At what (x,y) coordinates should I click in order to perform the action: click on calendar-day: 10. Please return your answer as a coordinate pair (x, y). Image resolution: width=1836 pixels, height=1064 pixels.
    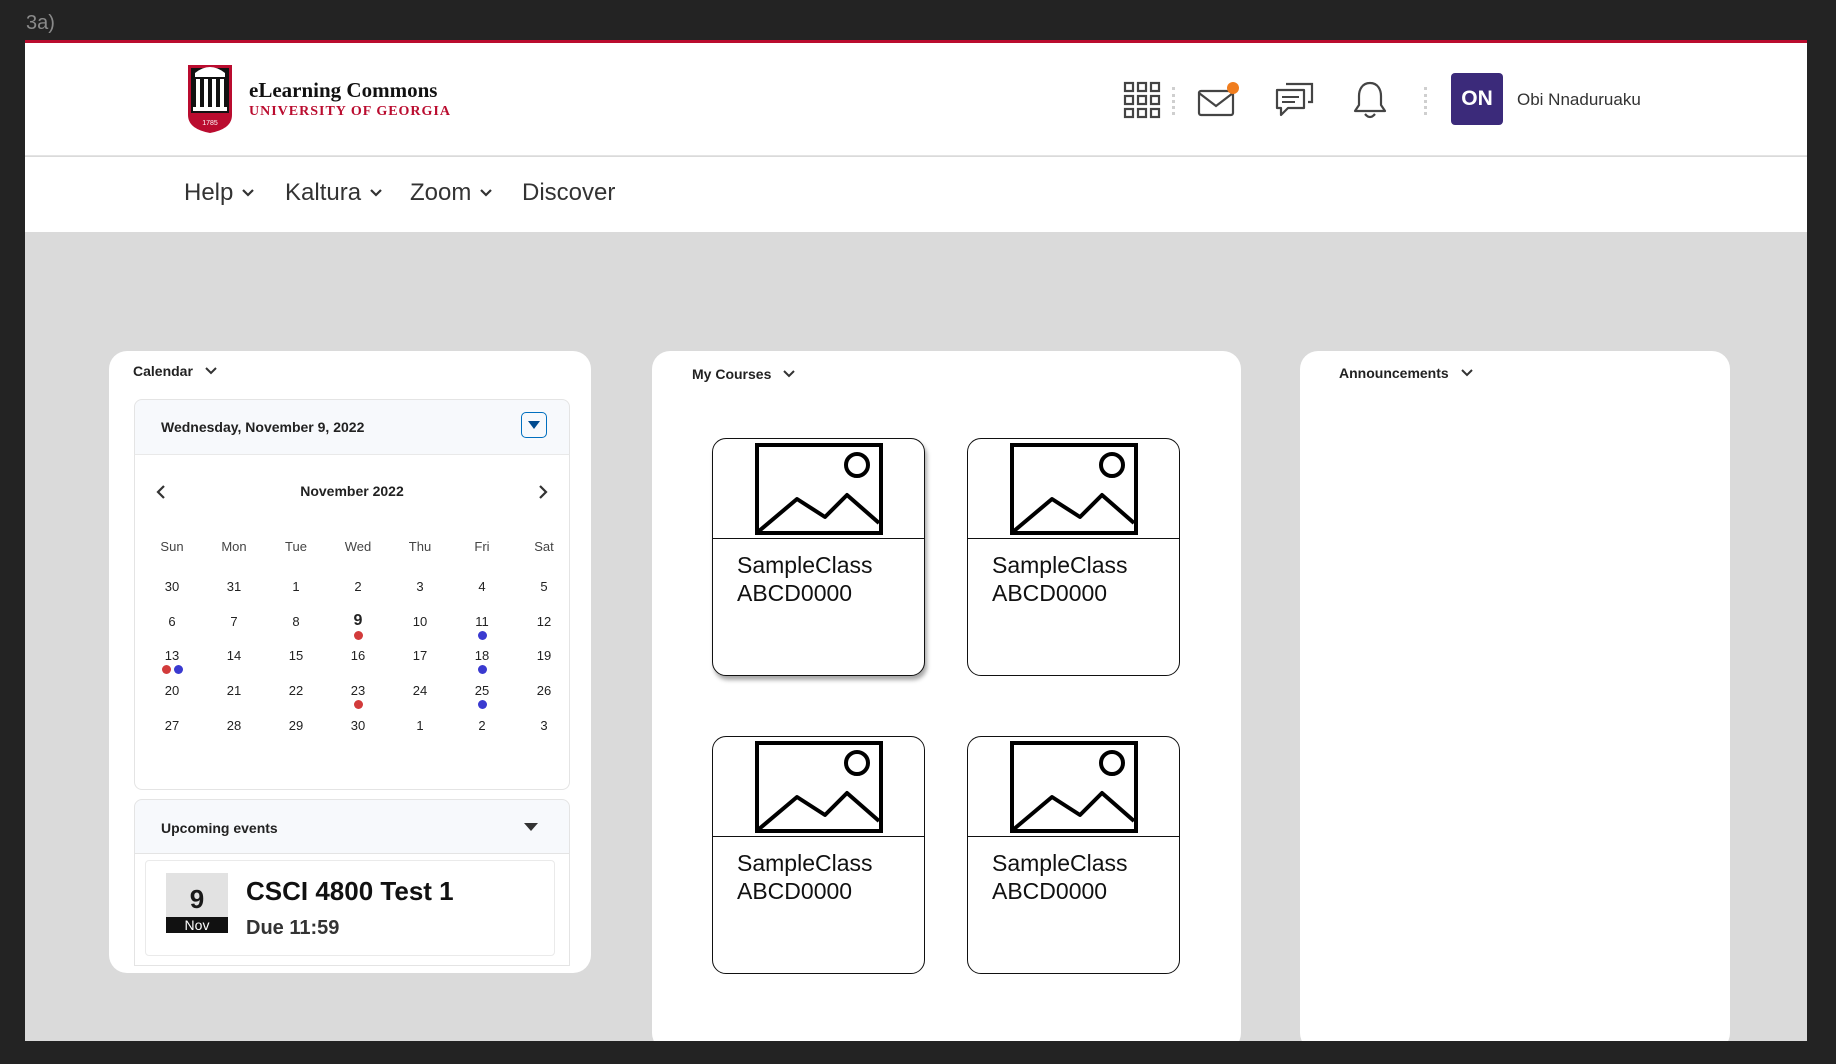
    Looking at the image, I should click on (420, 621).